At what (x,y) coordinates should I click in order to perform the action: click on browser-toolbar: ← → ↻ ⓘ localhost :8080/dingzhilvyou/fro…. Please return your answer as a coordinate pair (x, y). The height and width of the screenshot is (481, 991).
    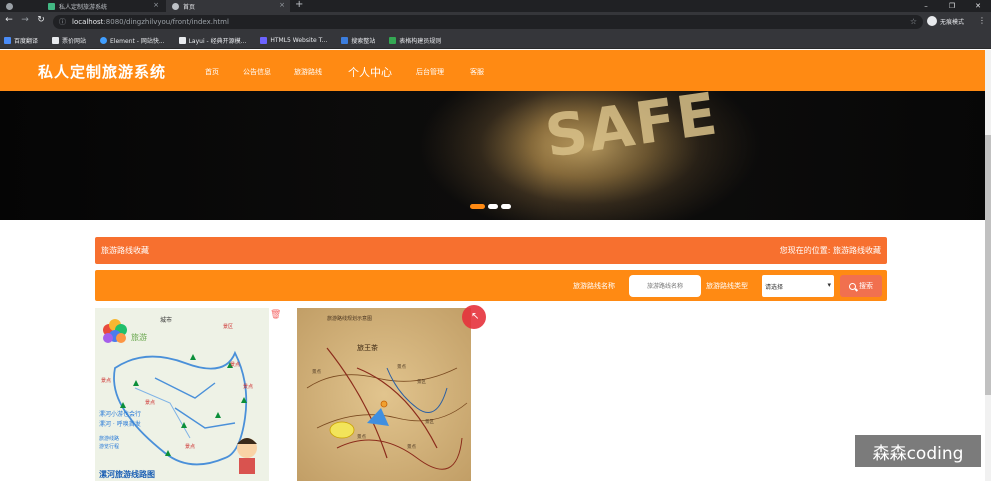
    Looking at the image, I should click on (495, 22).